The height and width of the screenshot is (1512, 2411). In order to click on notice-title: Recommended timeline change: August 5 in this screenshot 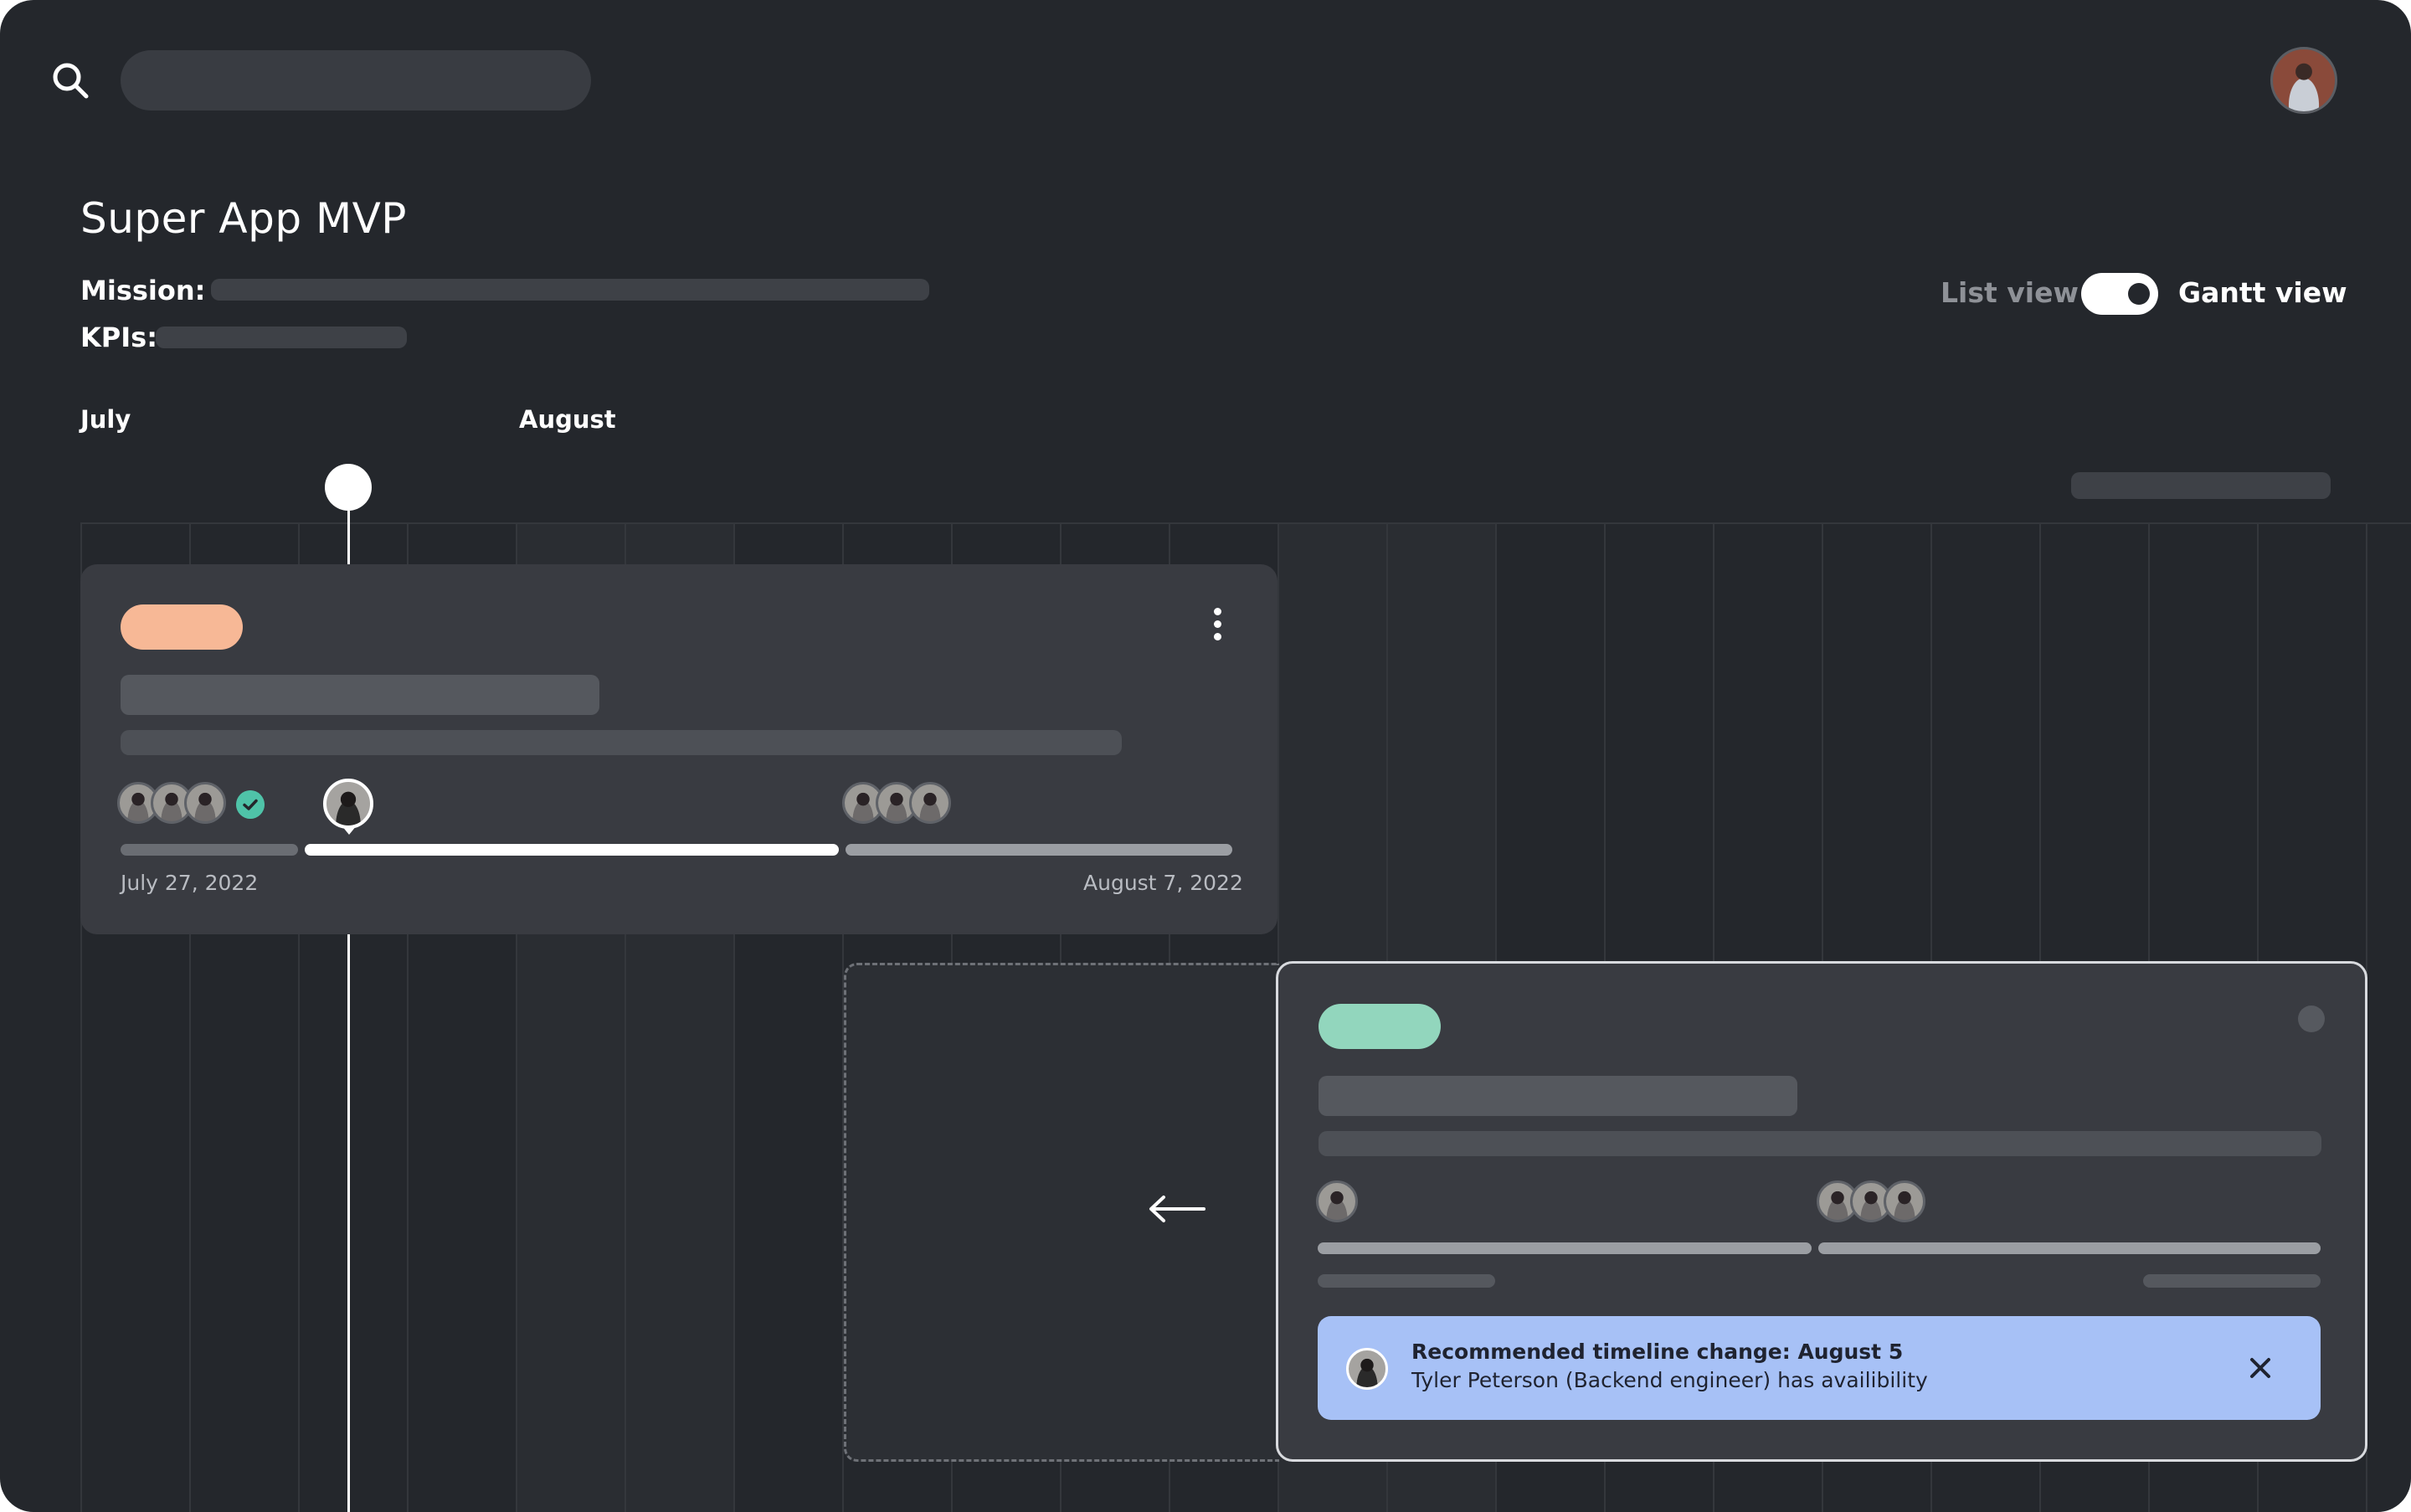, I will do `click(1657, 1352)`.